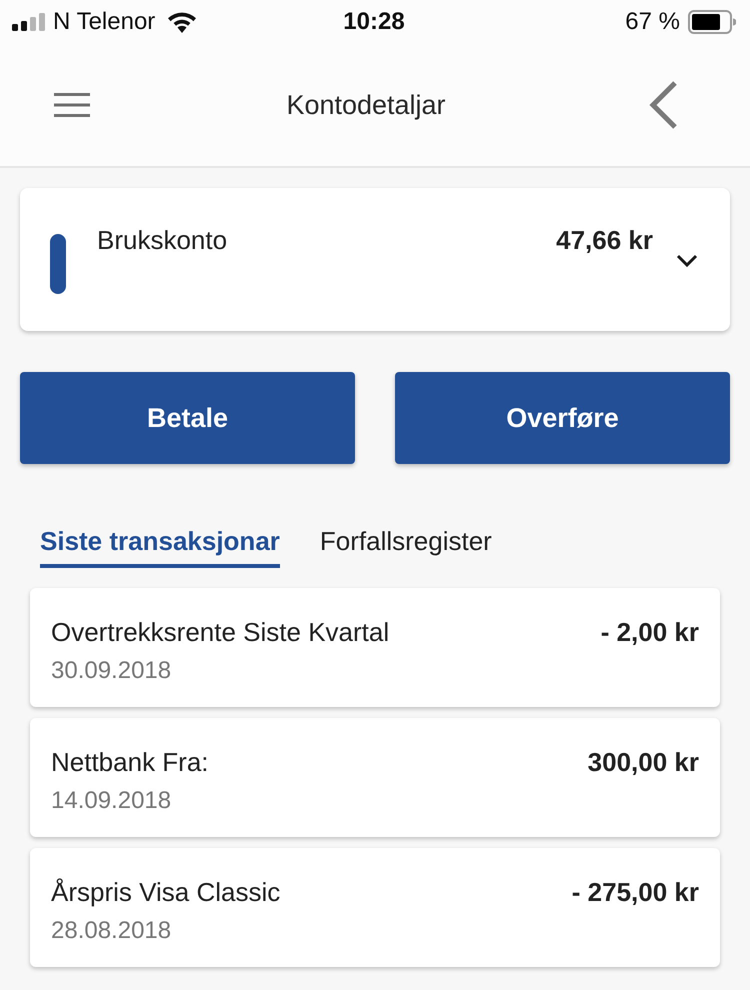 This screenshot has width=750, height=990. I want to click on action-button: Overføre, so click(562, 418).